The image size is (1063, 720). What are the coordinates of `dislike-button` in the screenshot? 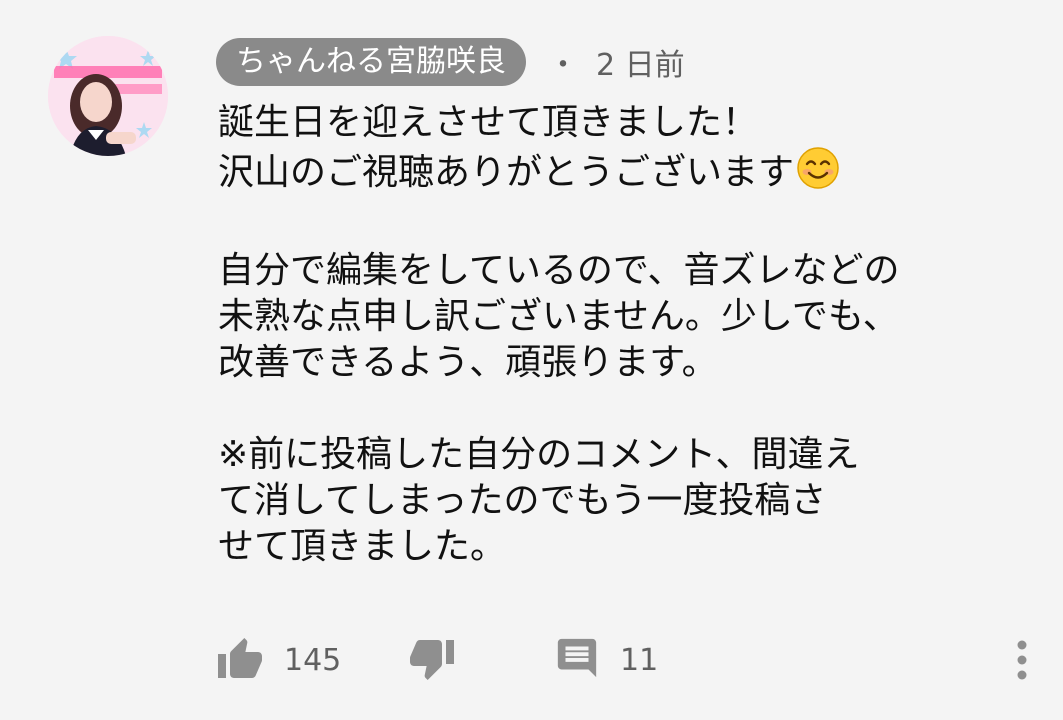 It's located at (432, 660).